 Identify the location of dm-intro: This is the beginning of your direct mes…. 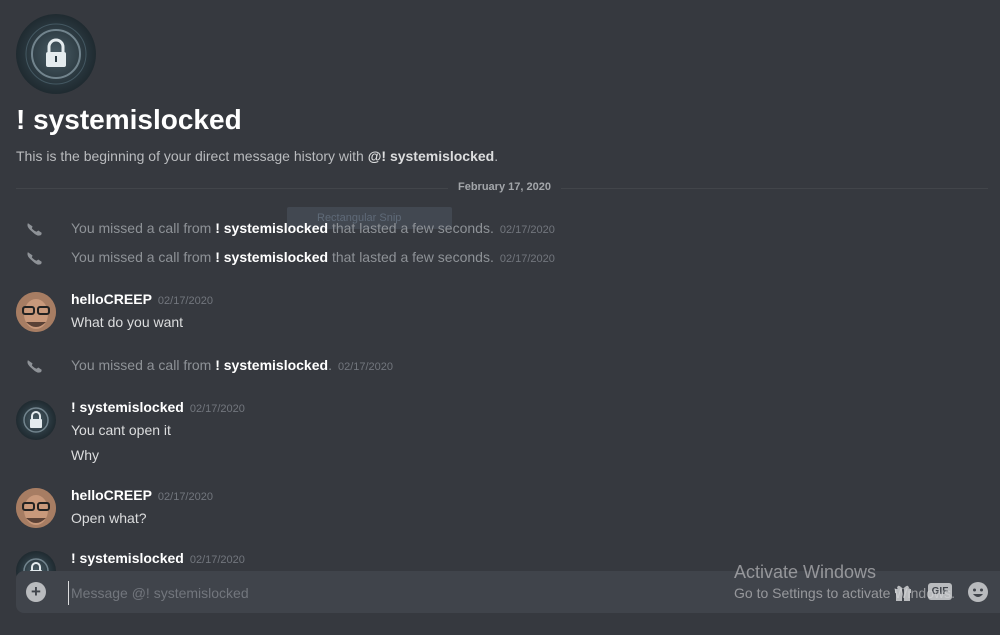
(257, 156).